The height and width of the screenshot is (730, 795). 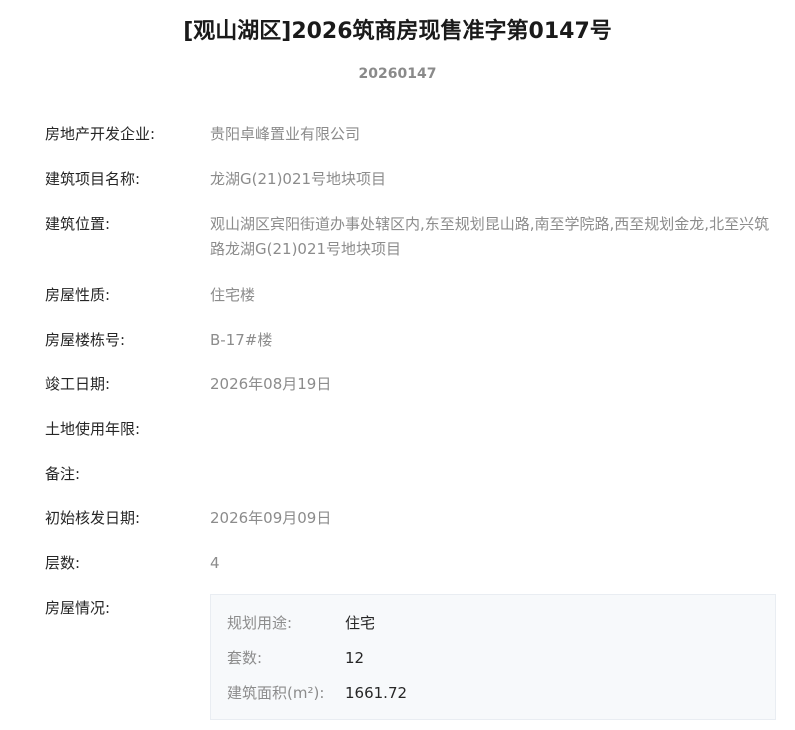 What do you see at coordinates (93, 179) in the screenshot?
I see `field-label: 建筑项目名称:` at bounding box center [93, 179].